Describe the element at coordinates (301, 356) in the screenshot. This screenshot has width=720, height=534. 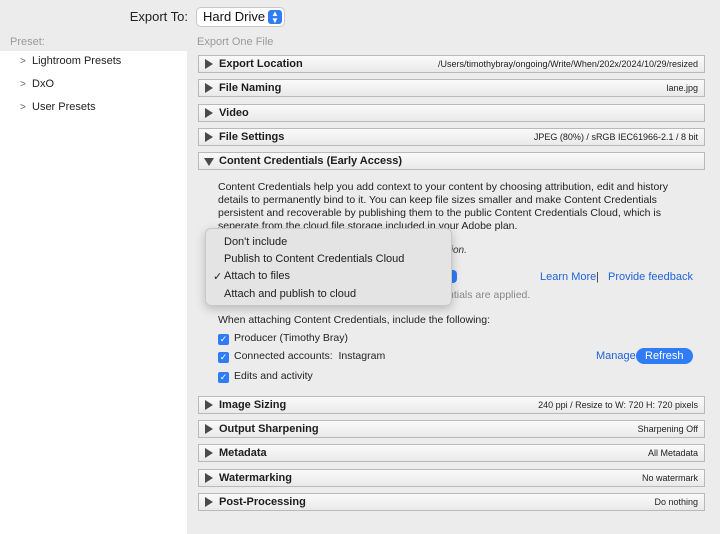
I see `connected-accounts-checkbox-row: ✓ Connected accounts: Instagram` at that location.